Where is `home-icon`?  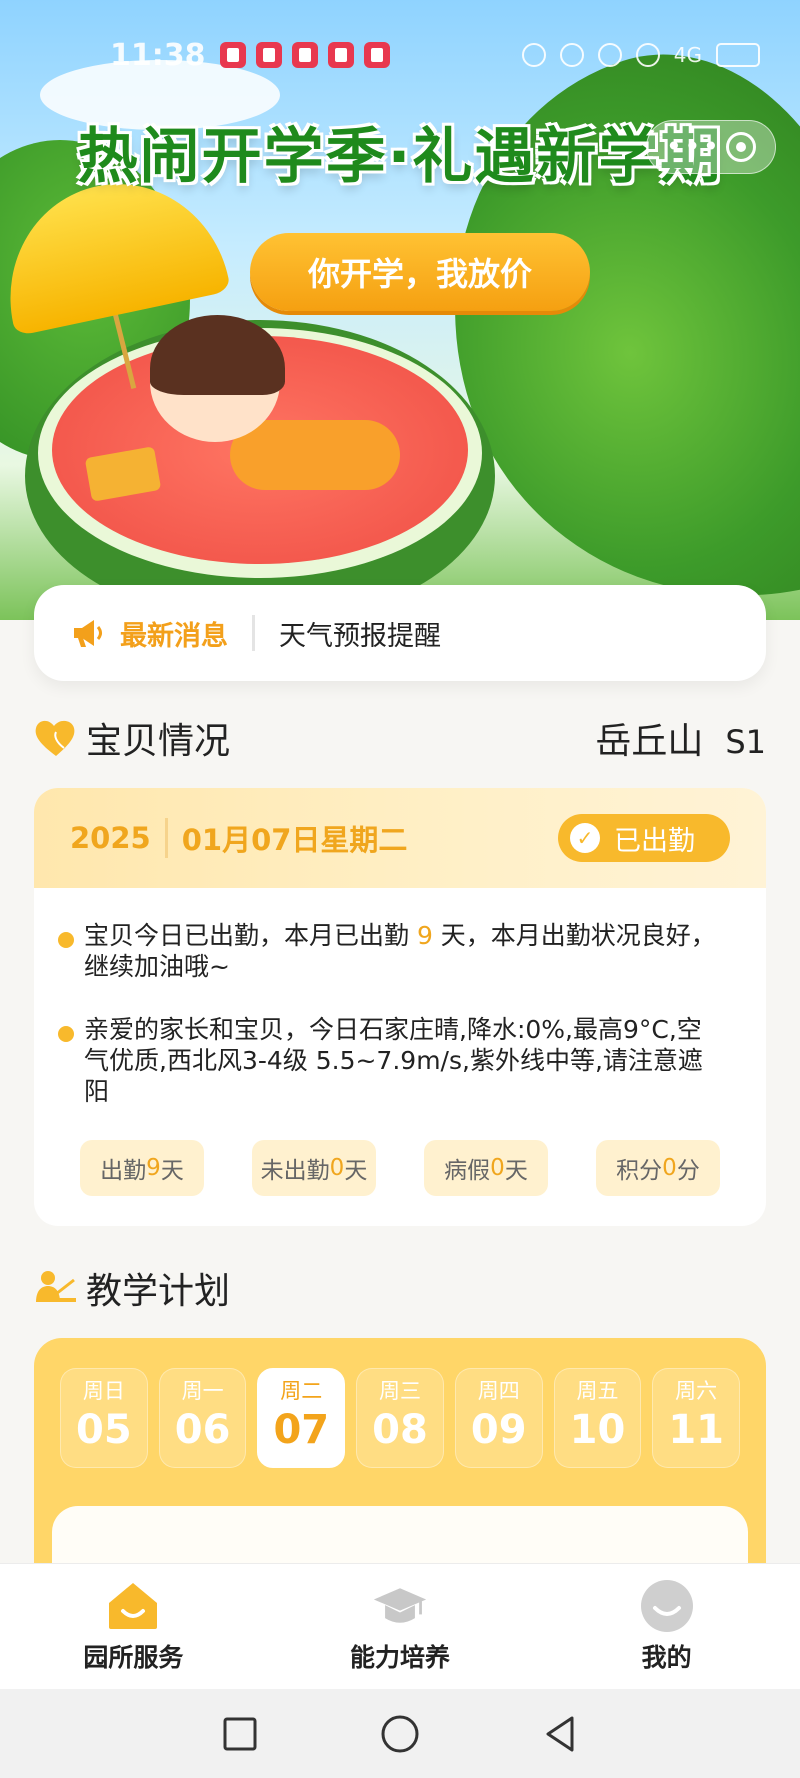
home-icon is located at coordinates (133, 1606).